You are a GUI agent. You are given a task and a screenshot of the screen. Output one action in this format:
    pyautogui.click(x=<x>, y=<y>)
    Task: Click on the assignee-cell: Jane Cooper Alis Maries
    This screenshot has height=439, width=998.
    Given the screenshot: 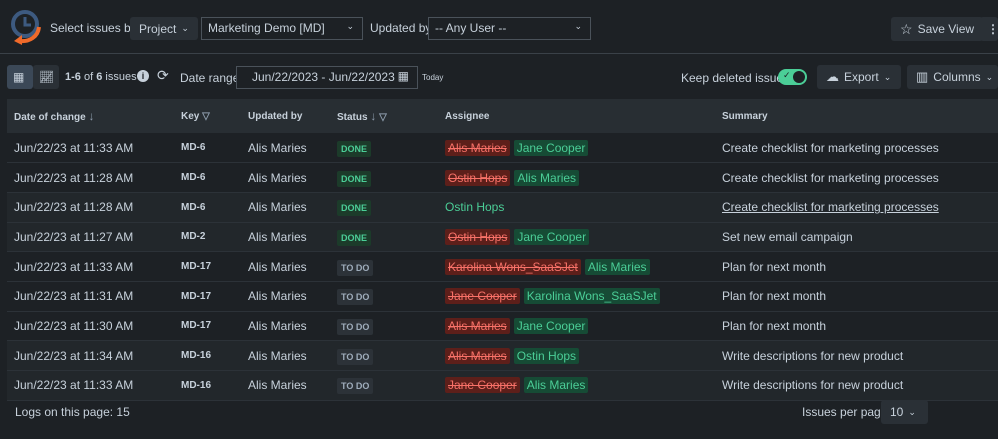 What is the action you would take?
    pyautogui.click(x=576, y=385)
    